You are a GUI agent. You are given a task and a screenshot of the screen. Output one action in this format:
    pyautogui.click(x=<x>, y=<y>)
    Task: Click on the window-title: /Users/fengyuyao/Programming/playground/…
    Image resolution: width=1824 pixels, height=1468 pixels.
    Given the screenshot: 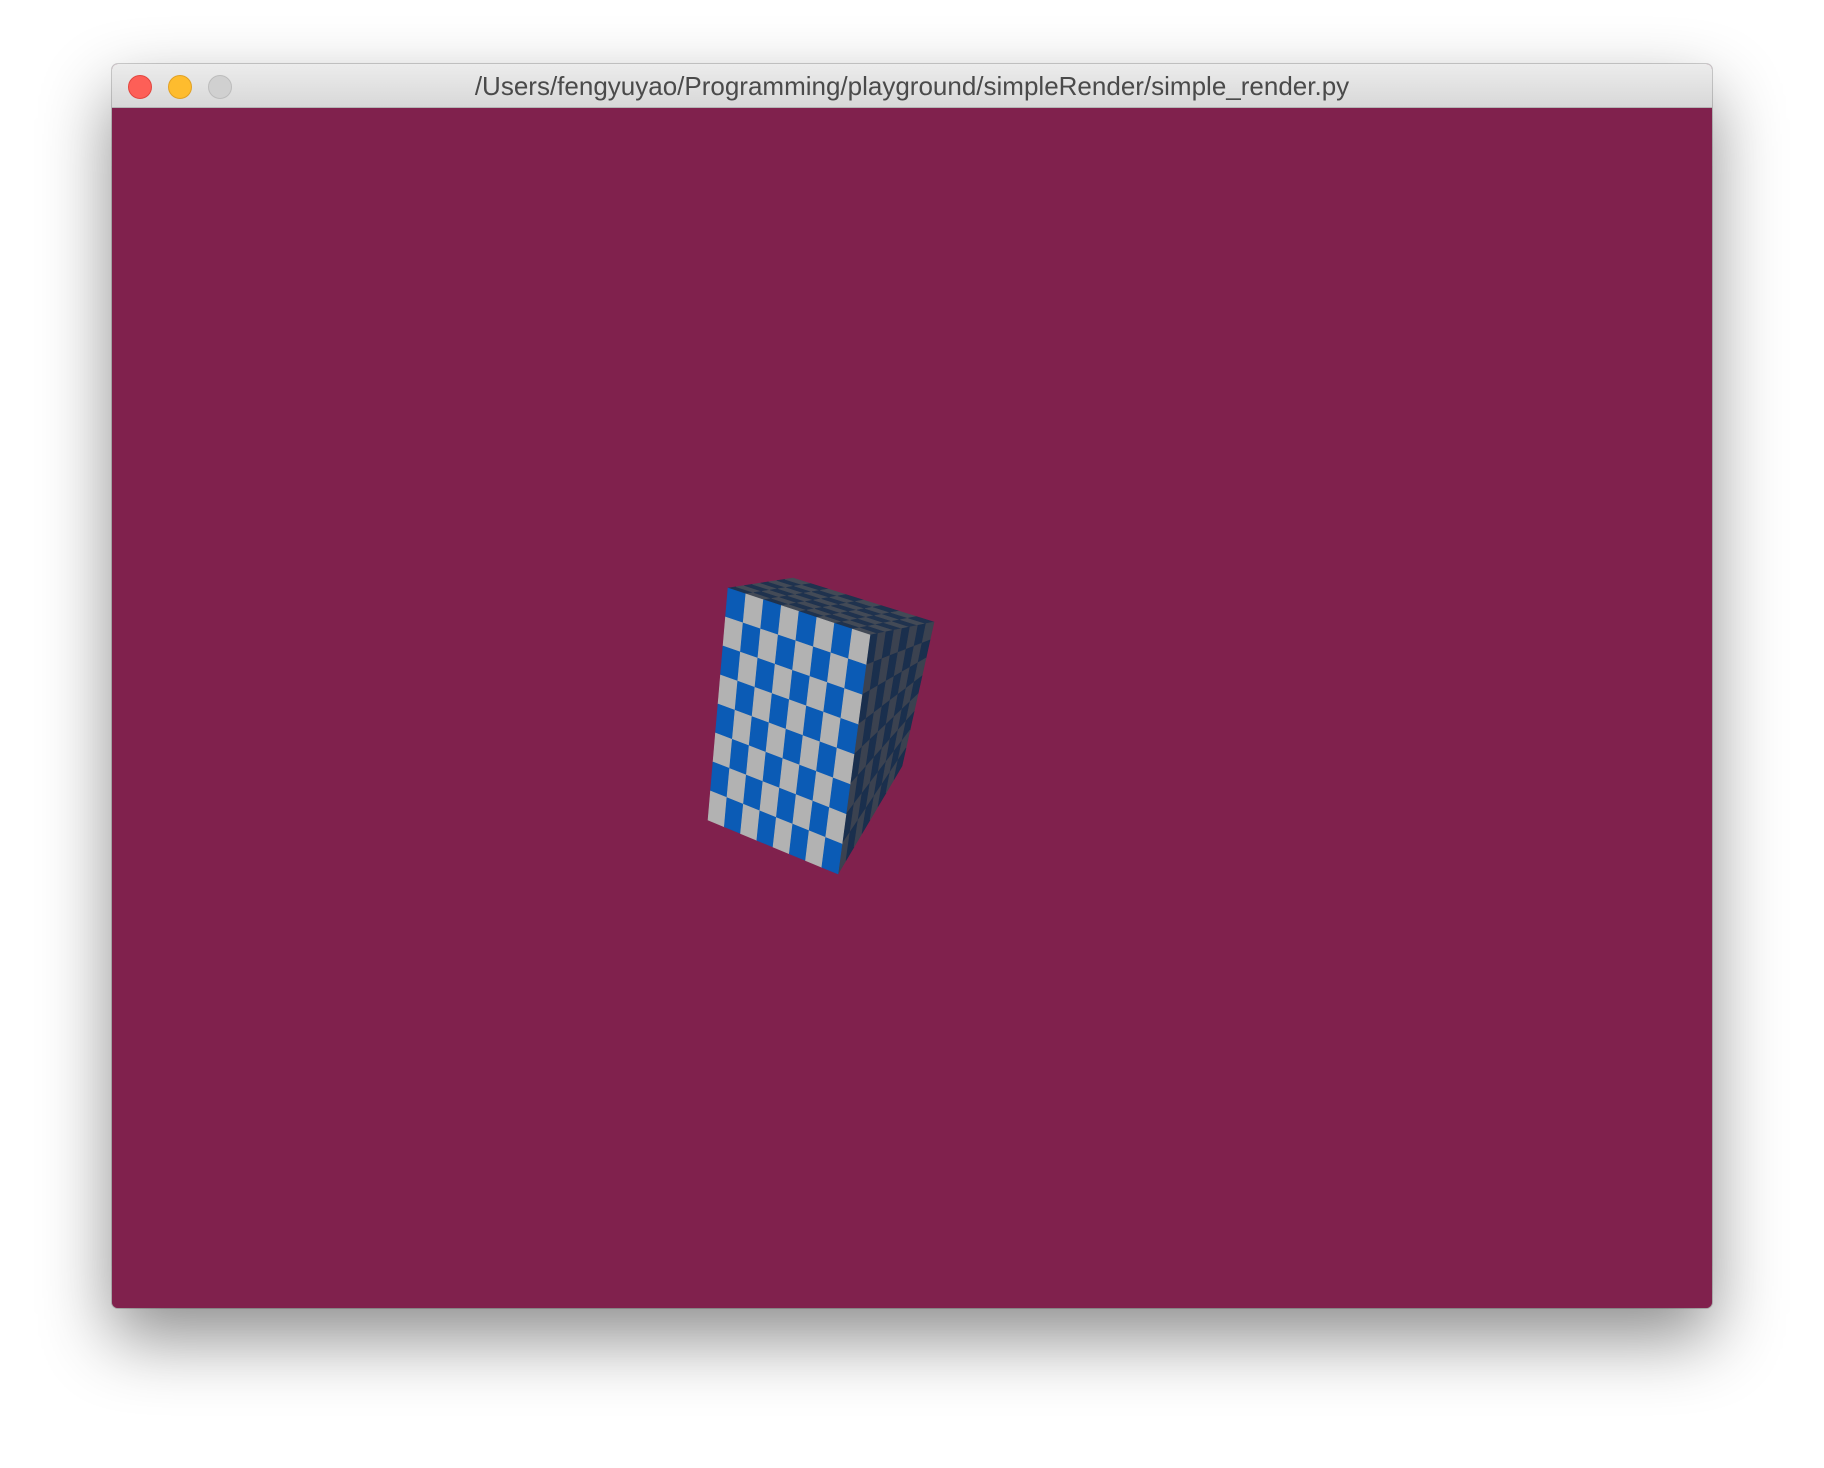 What is the action you would take?
    pyautogui.click(x=912, y=86)
    